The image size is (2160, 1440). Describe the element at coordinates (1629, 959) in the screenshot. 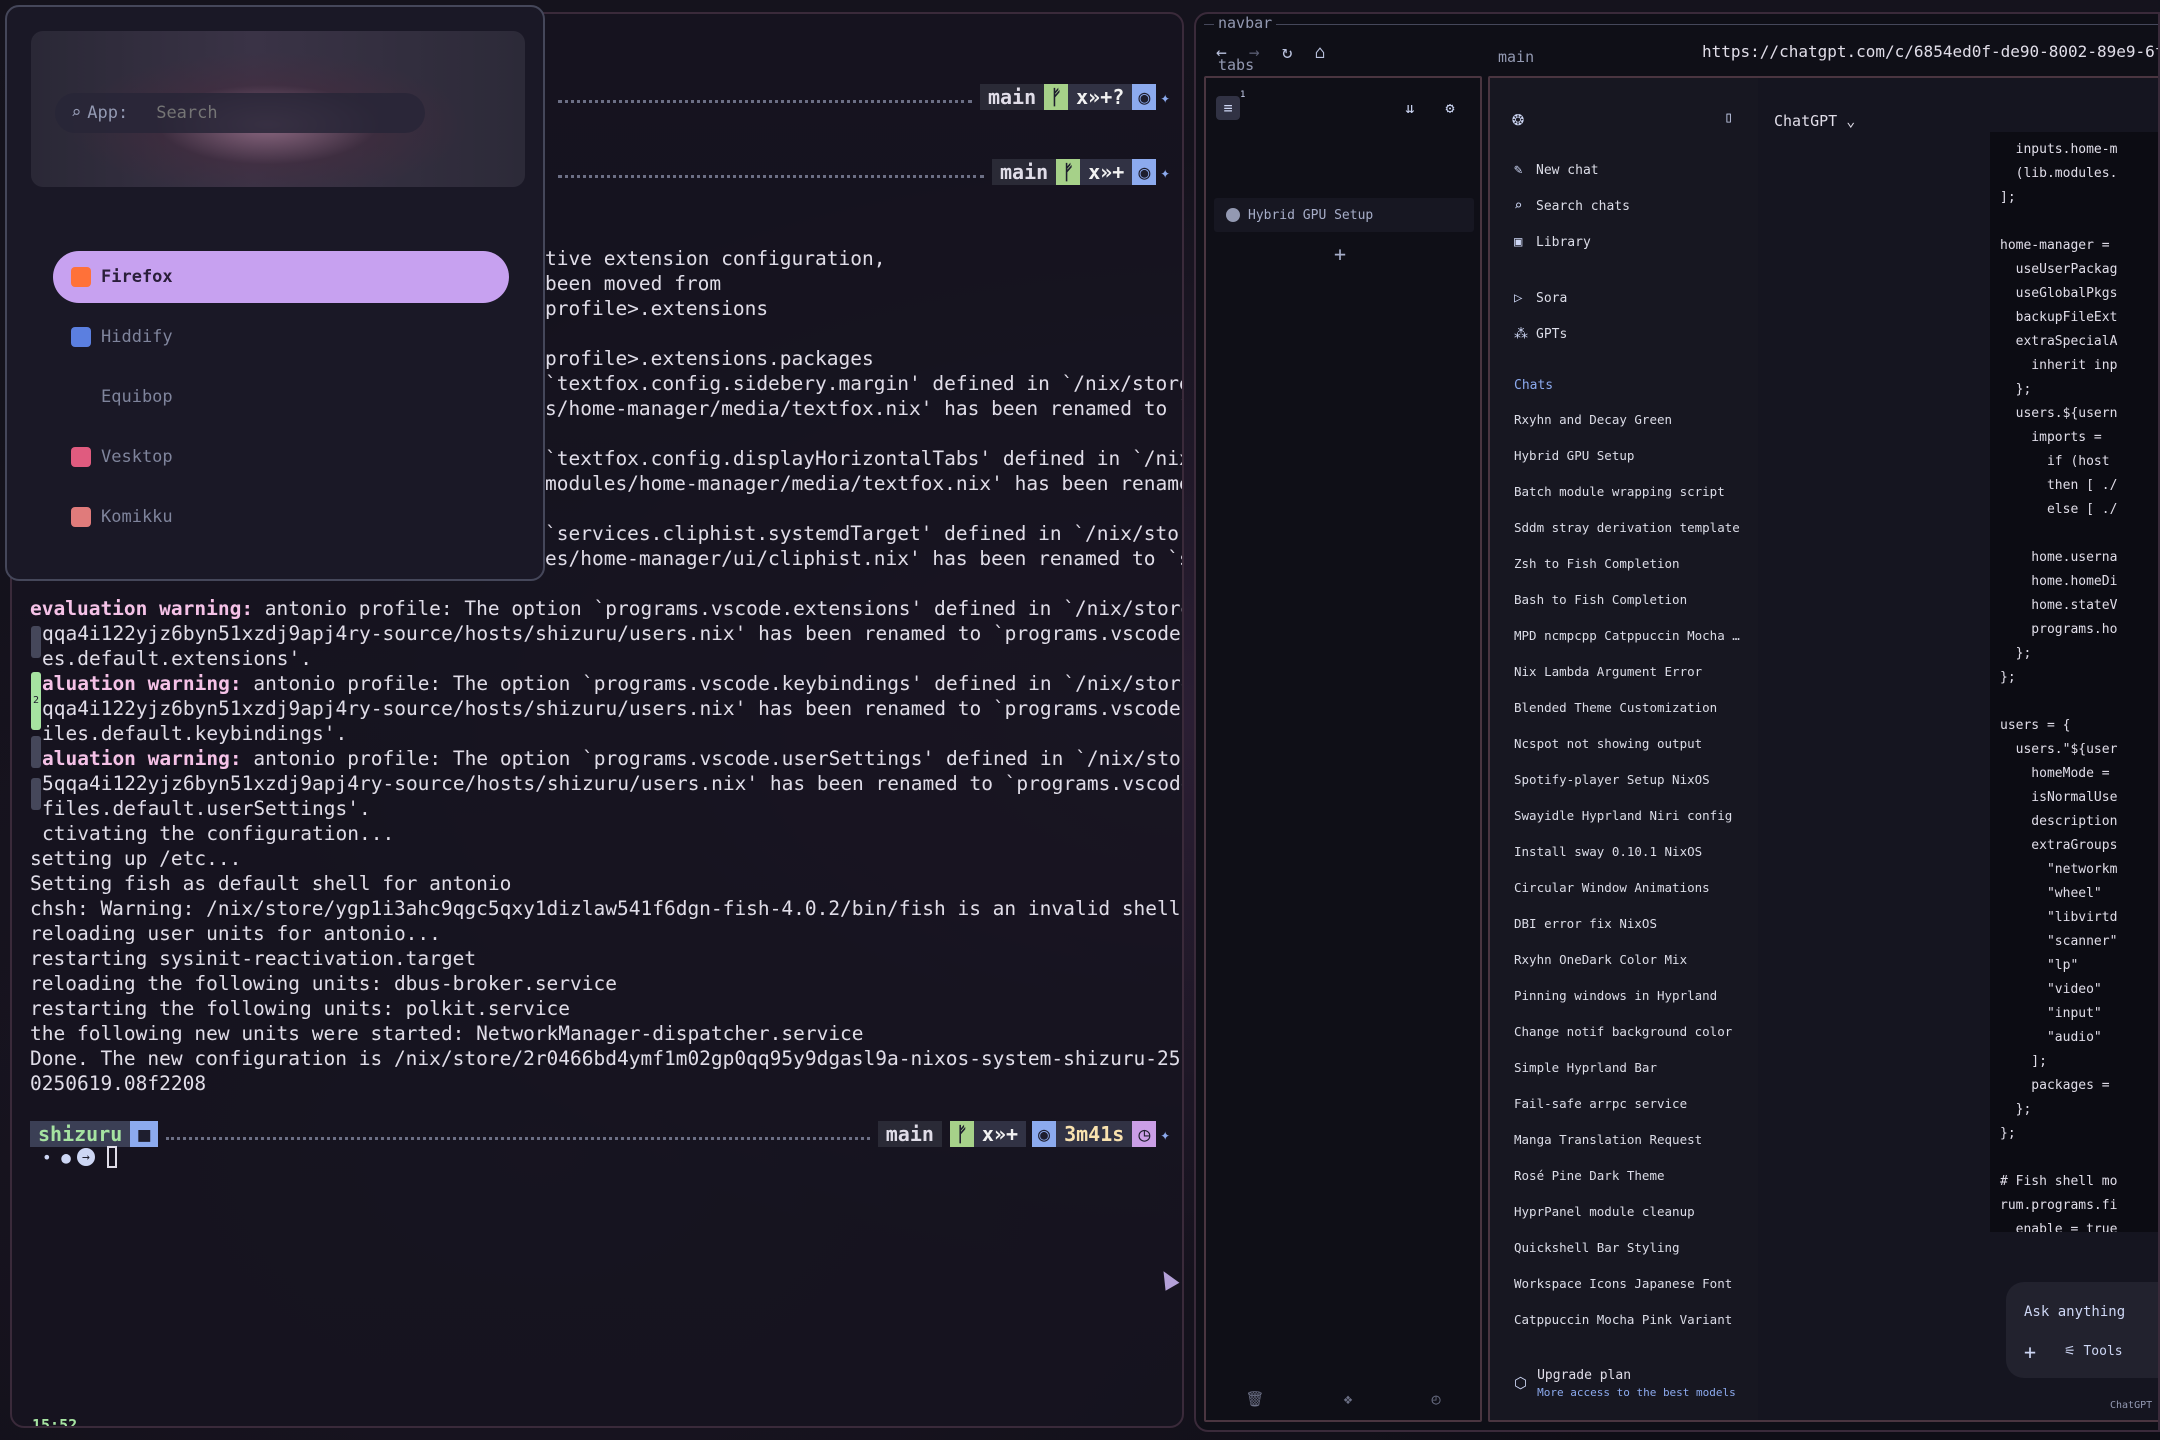

I see `chat-history-item: Rxyhn OneDark Color Mix` at that location.